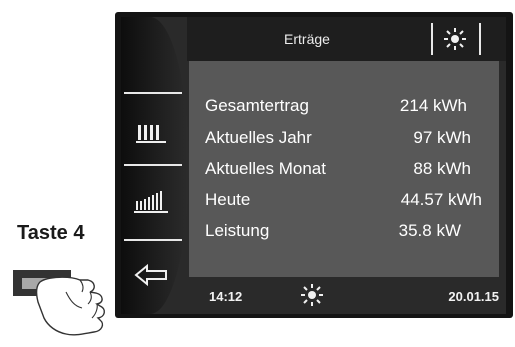 The image size is (515, 347). I want to click on yield-row-year: Aktuelles Jahr 97 kWh, so click(344, 140).